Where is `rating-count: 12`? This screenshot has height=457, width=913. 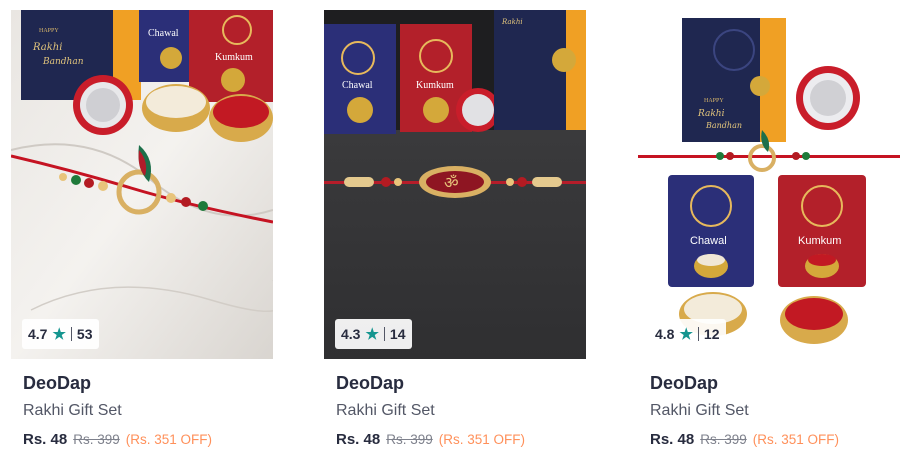 rating-count: 12 is located at coordinates (711, 334).